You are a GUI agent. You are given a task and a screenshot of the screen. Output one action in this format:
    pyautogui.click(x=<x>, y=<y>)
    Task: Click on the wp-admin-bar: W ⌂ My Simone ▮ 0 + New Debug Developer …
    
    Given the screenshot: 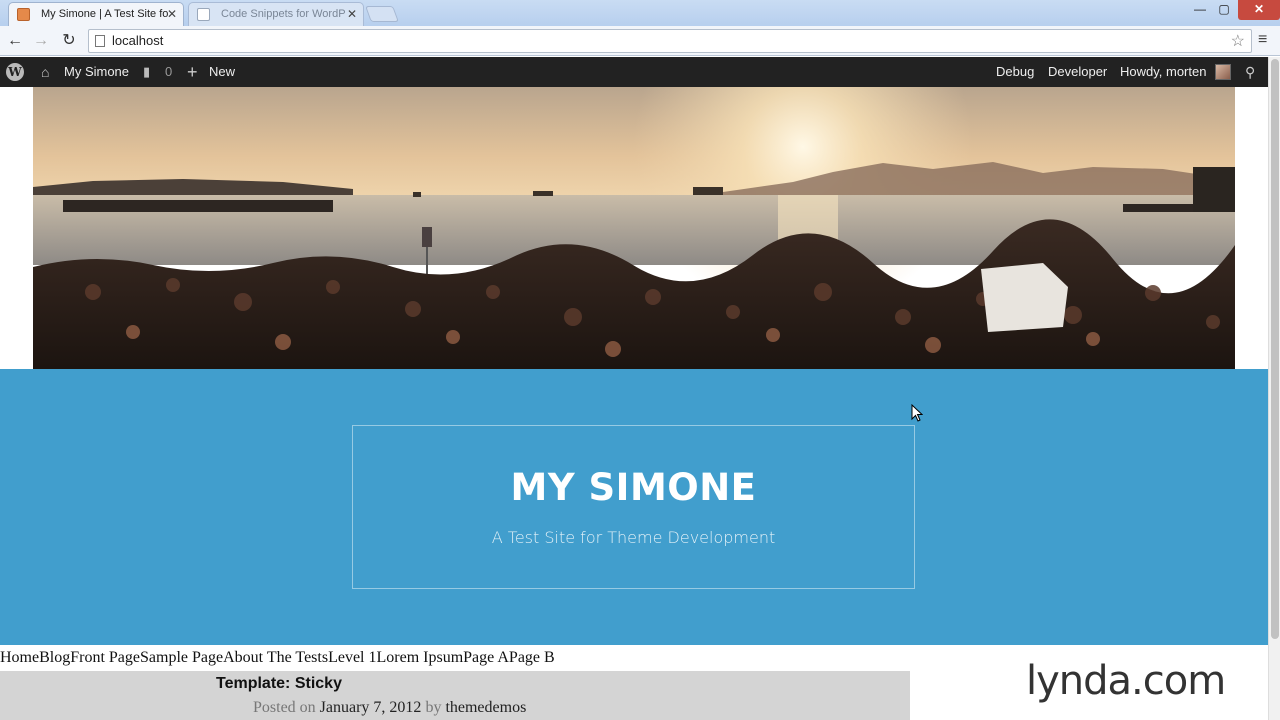 What is the action you would take?
    pyautogui.click(x=634, y=72)
    